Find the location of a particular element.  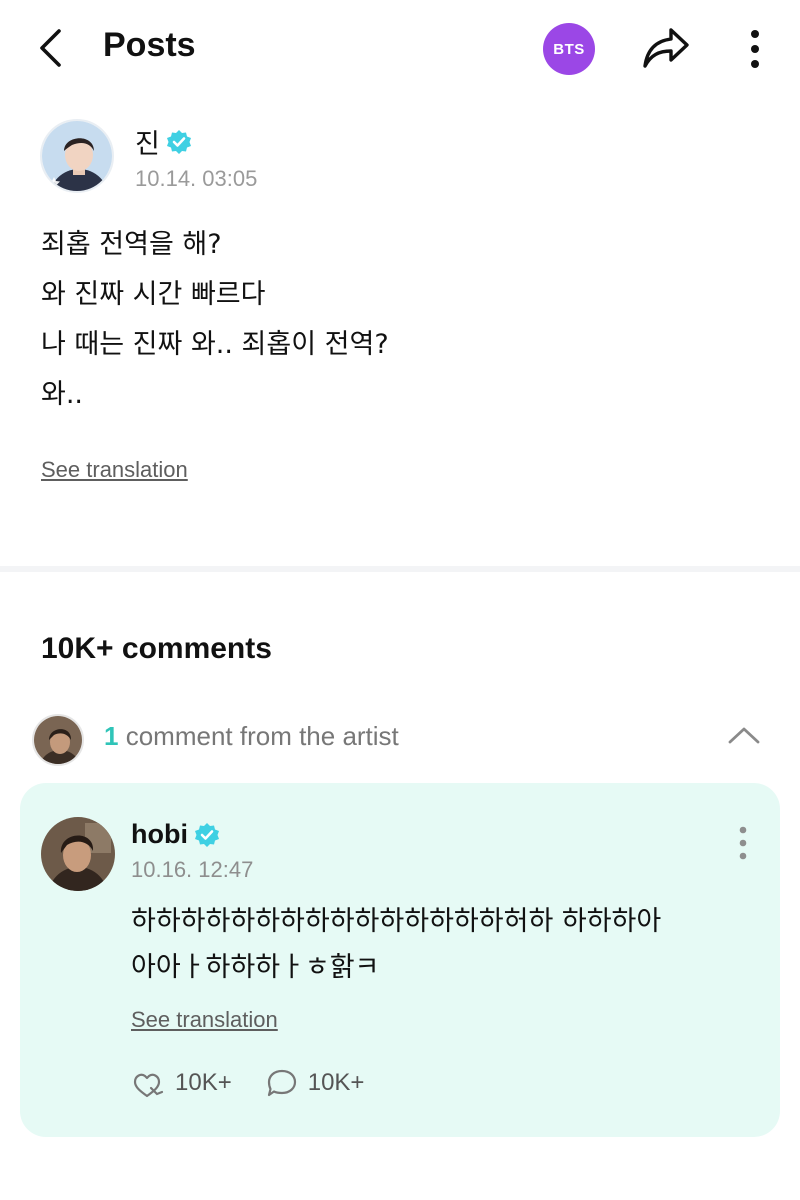

comment-author-avatar is located at coordinates (78, 854).